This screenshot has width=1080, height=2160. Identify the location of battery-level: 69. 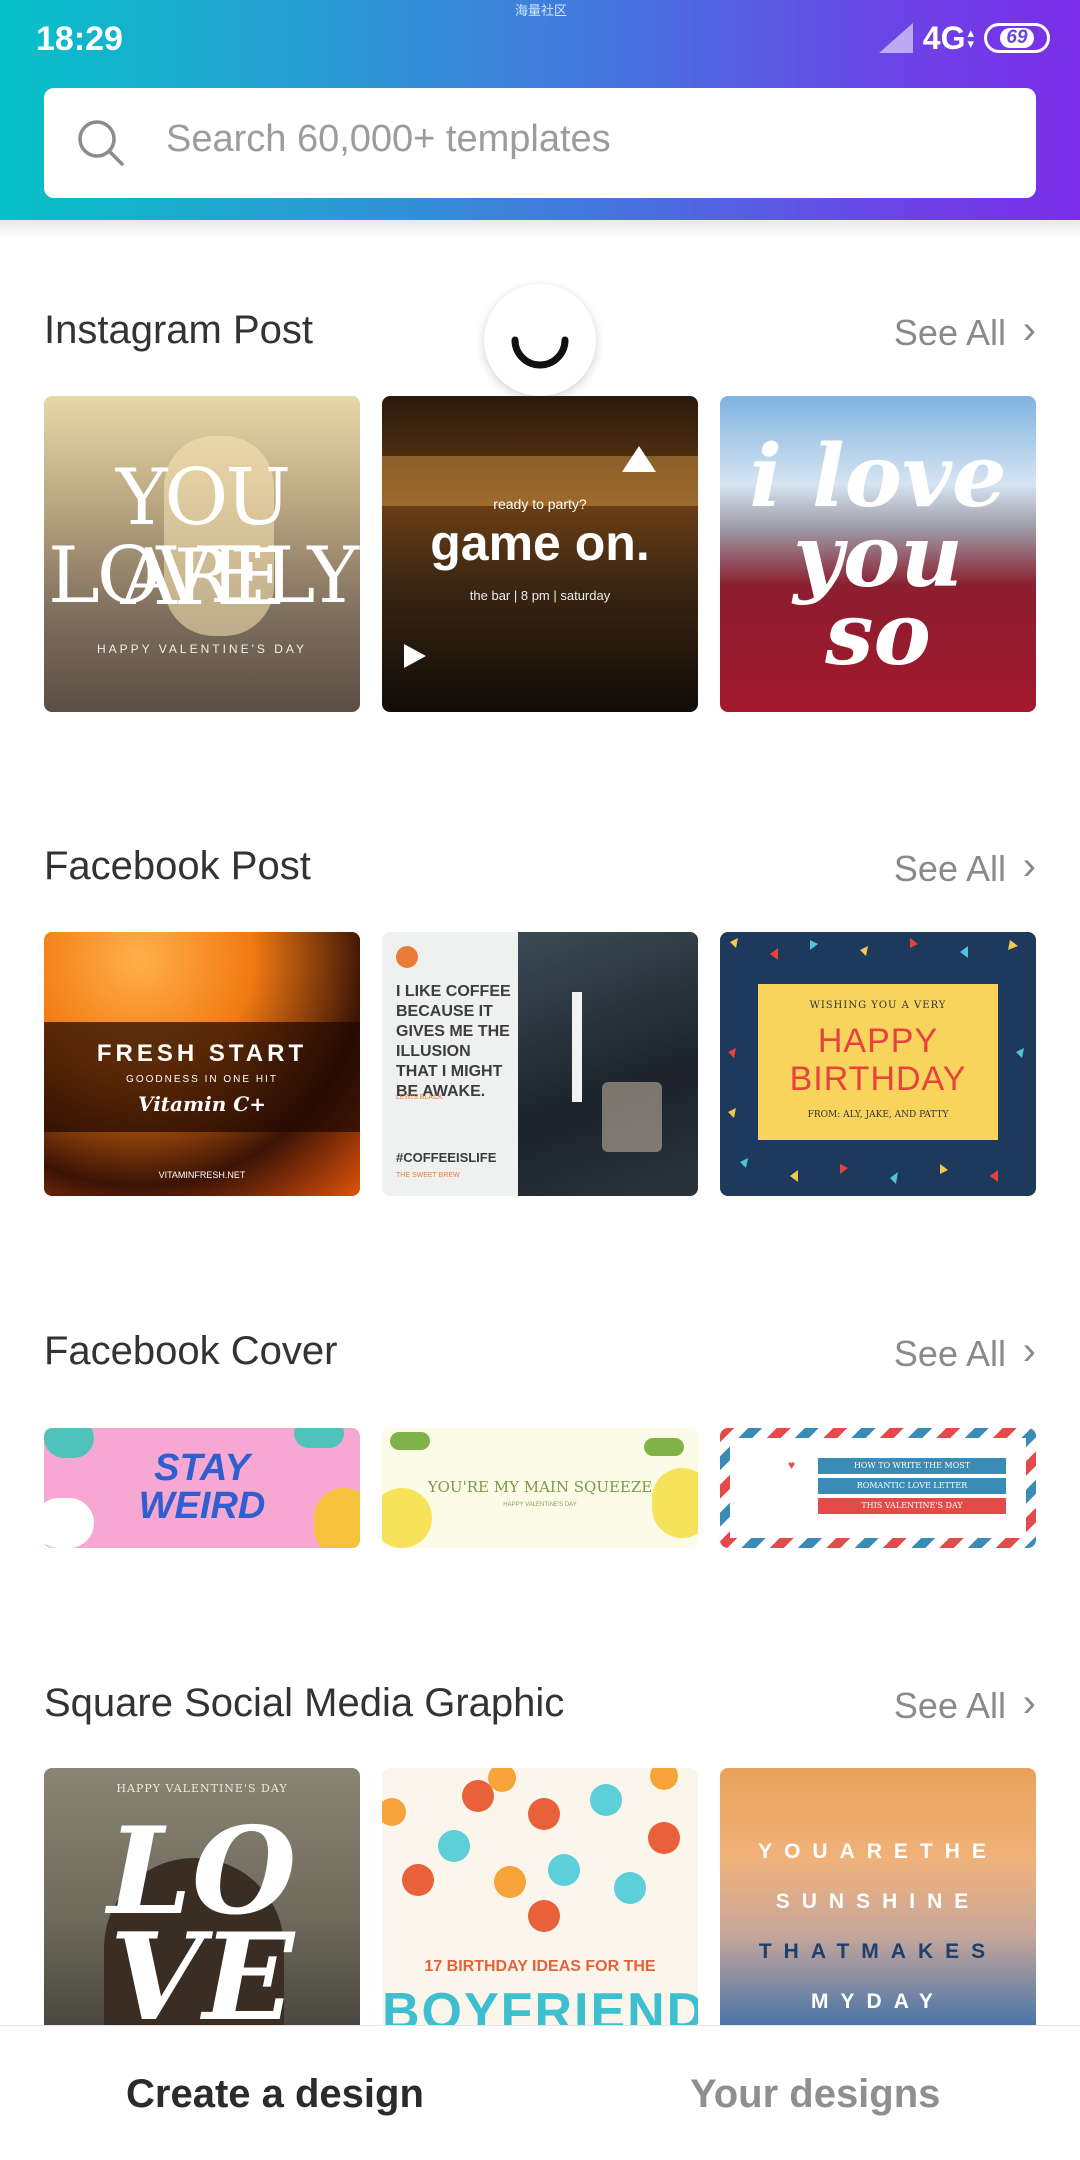
(1017, 38).